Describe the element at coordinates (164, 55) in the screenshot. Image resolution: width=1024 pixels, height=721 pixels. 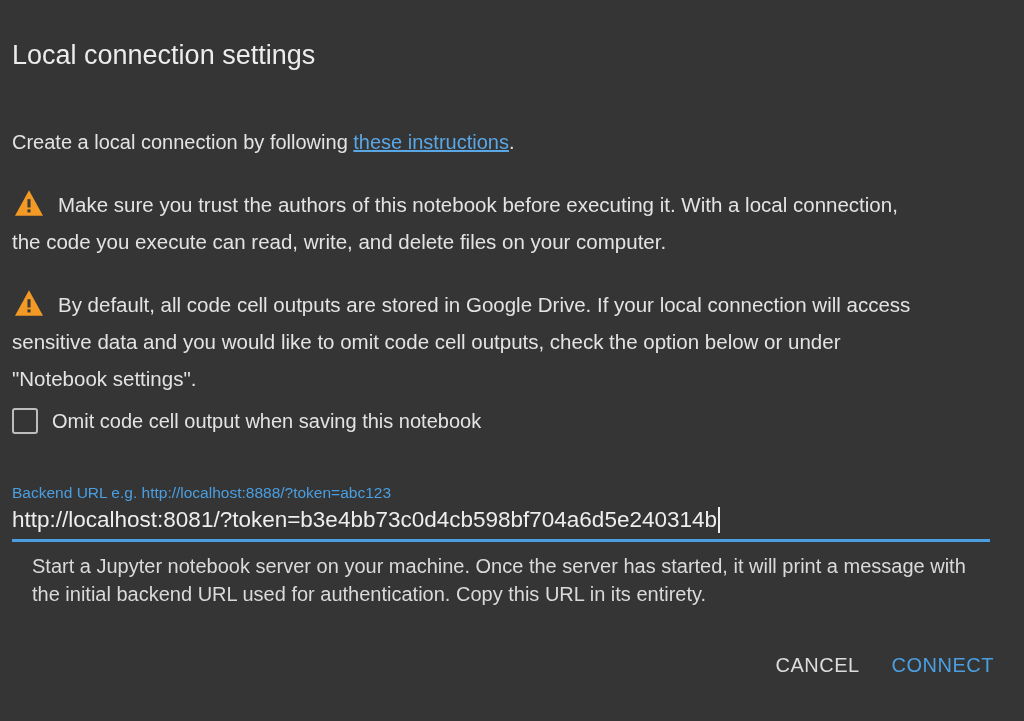
I see `dialog-title: Local connection settings` at that location.